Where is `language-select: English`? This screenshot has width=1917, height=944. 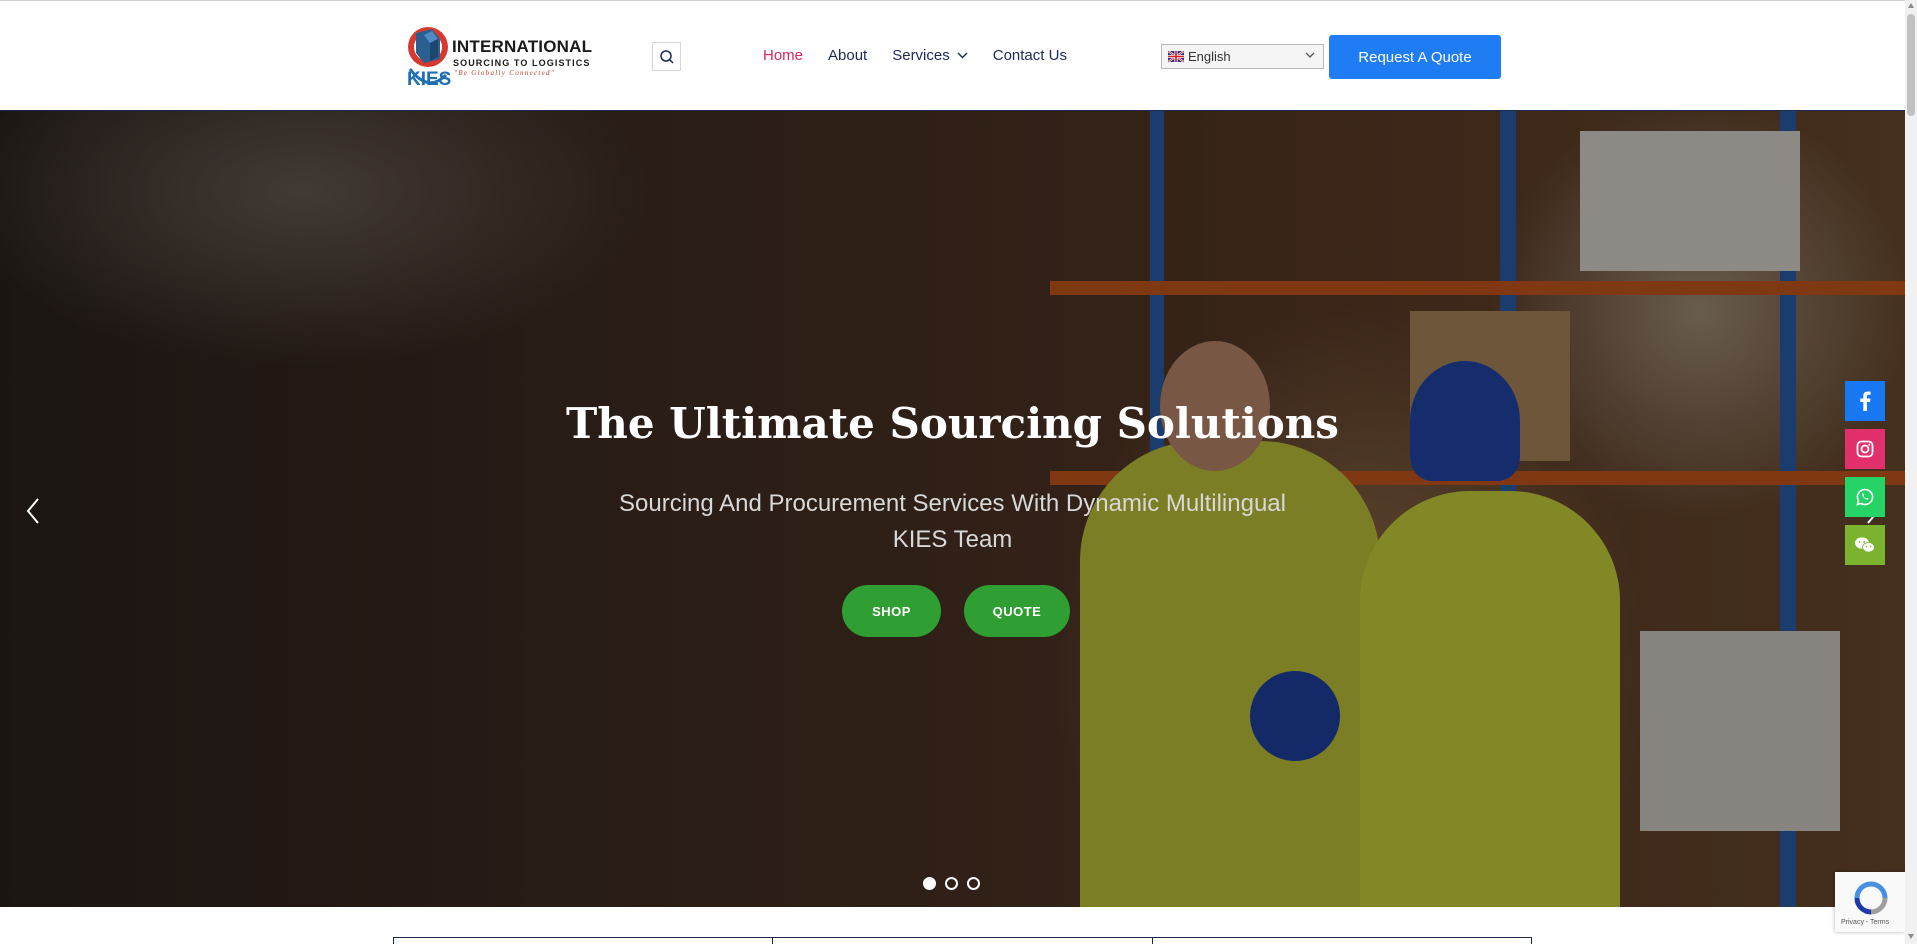
language-select: English is located at coordinates (1242, 56).